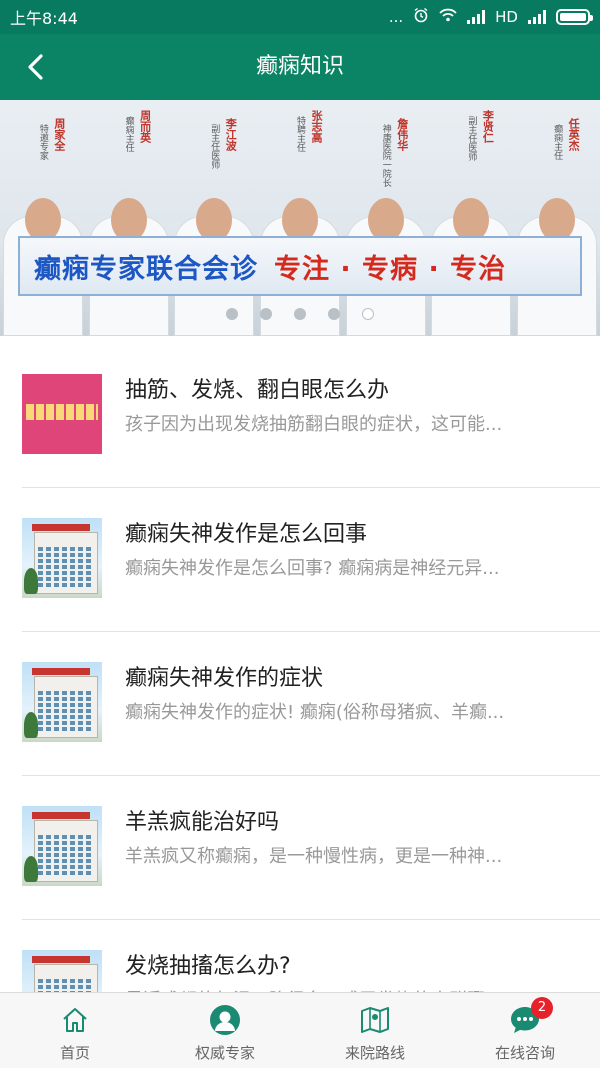 The image size is (600, 1068). I want to click on tab-experts: 权威专家, so click(225, 1030).